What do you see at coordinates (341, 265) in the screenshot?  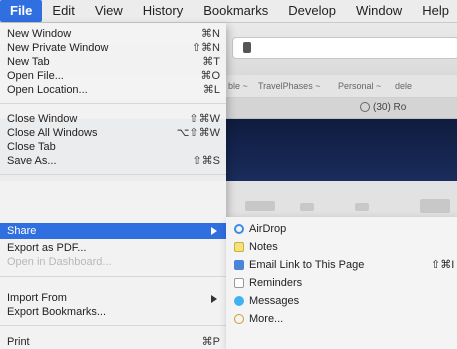 I see `share-item-email-link: Email Link to This Page ⇧⌘I` at bounding box center [341, 265].